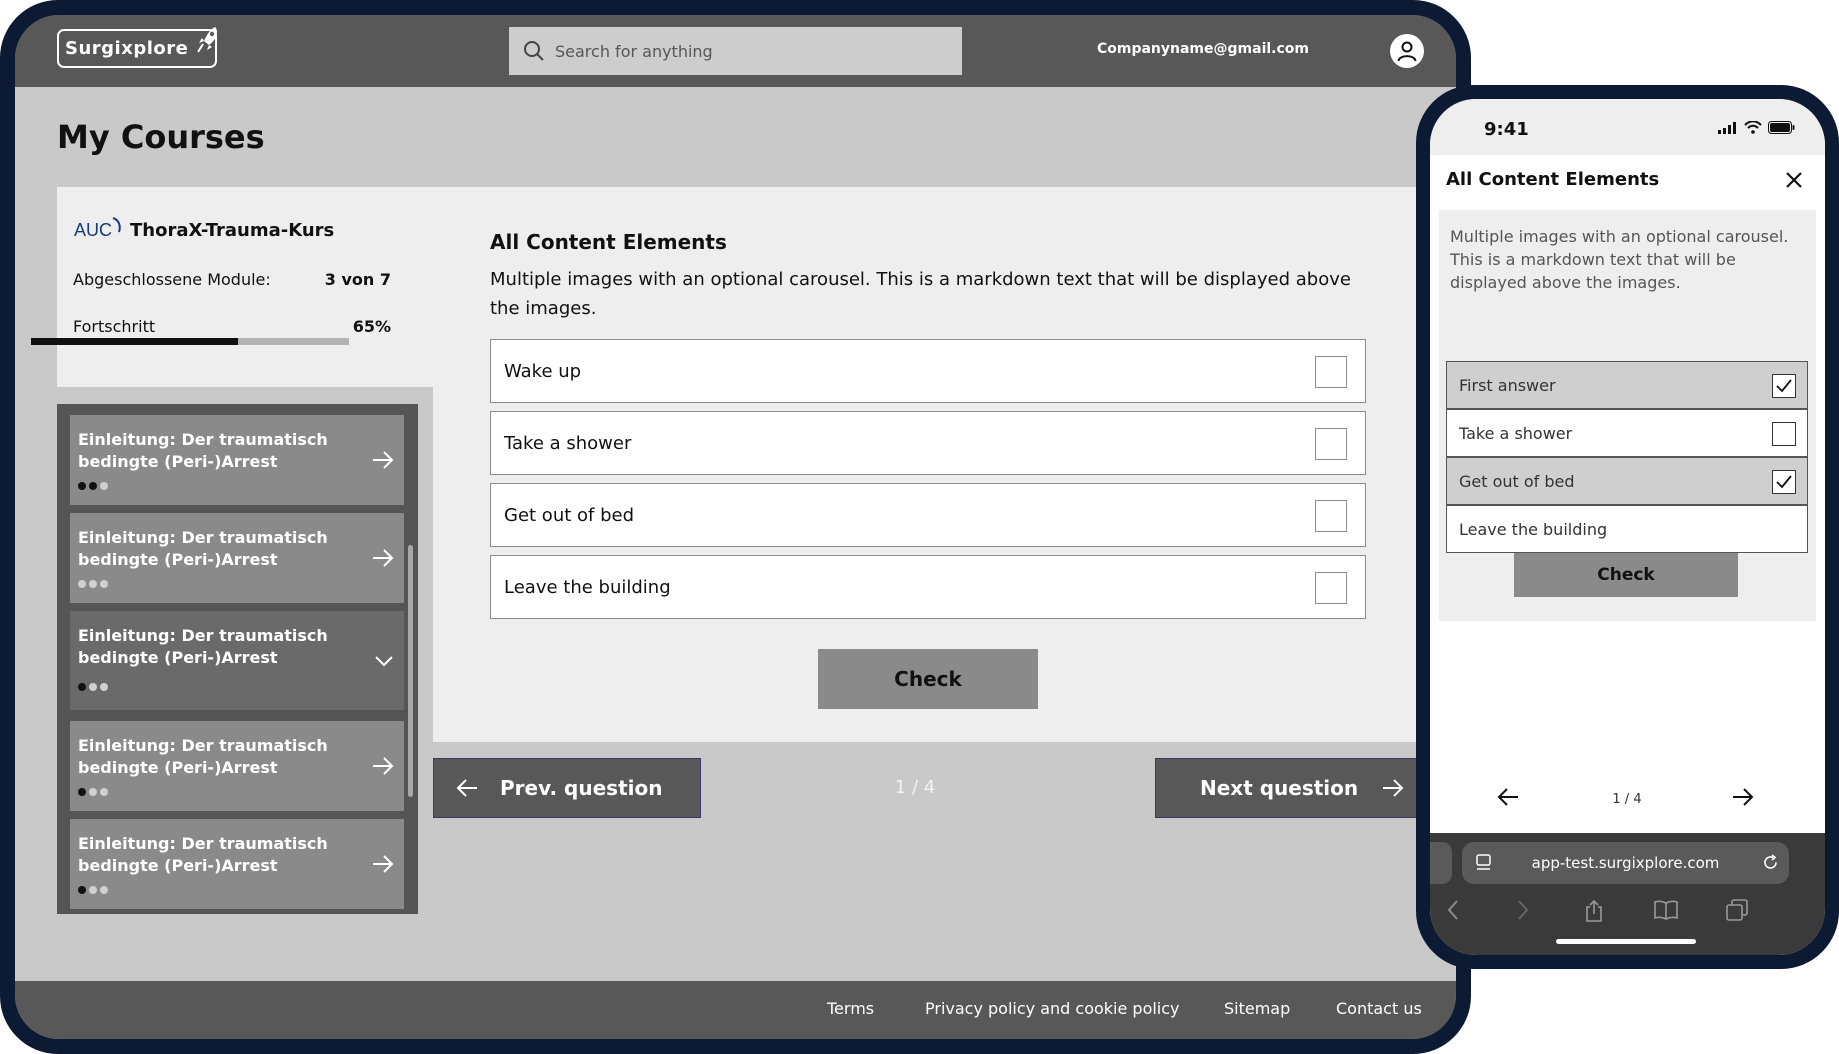 The width and height of the screenshot is (1839, 1054). What do you see at coordinates (608, 242) in the screenshot?
I see `content-title: All Content Elements` at bounding box center [608, 242].